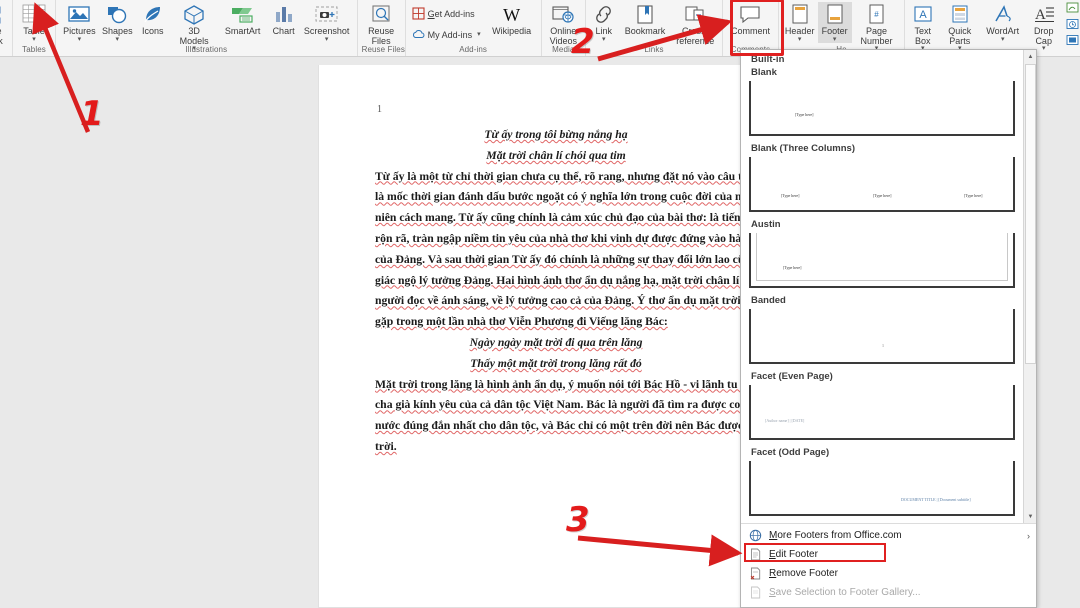 The image size is (1080, 608). What do you see at coordinates (1, 14) in the screenshot?
I see `page-break-icon` at bounding box center [1, 14].